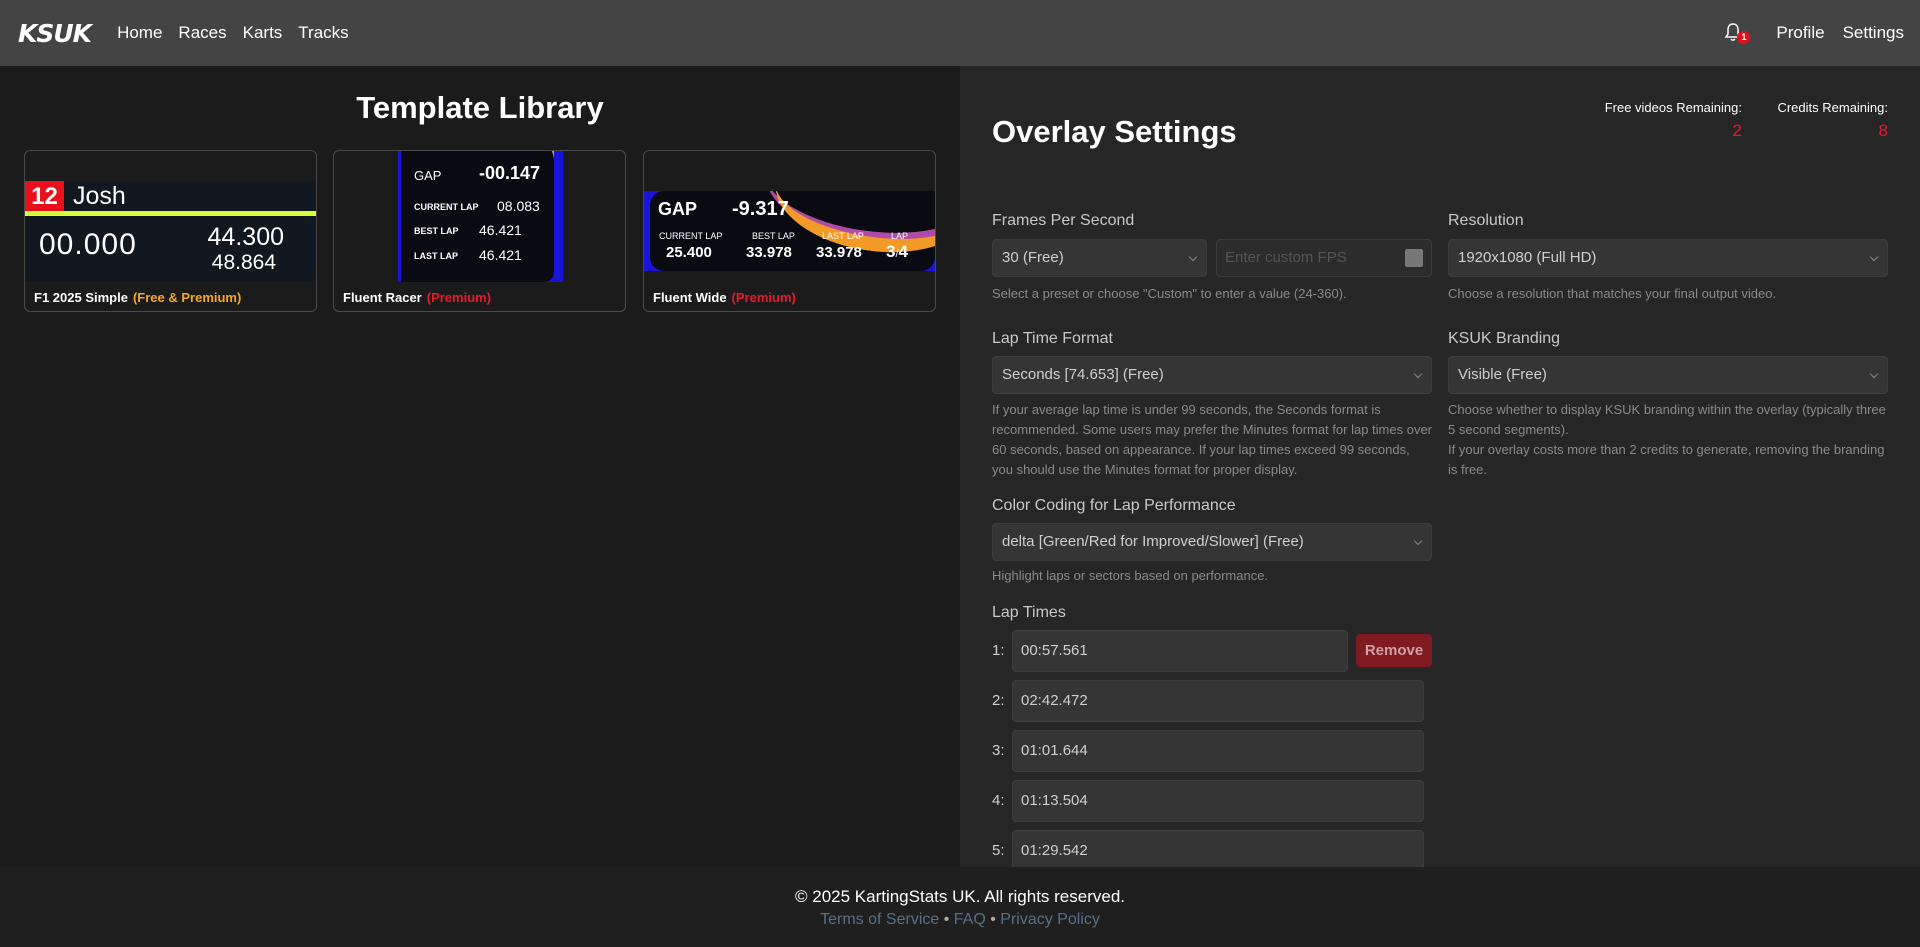 The width and height of the screenshot is (1920, 947). I want to click on template-tier: (Premium), so click(459, 297).